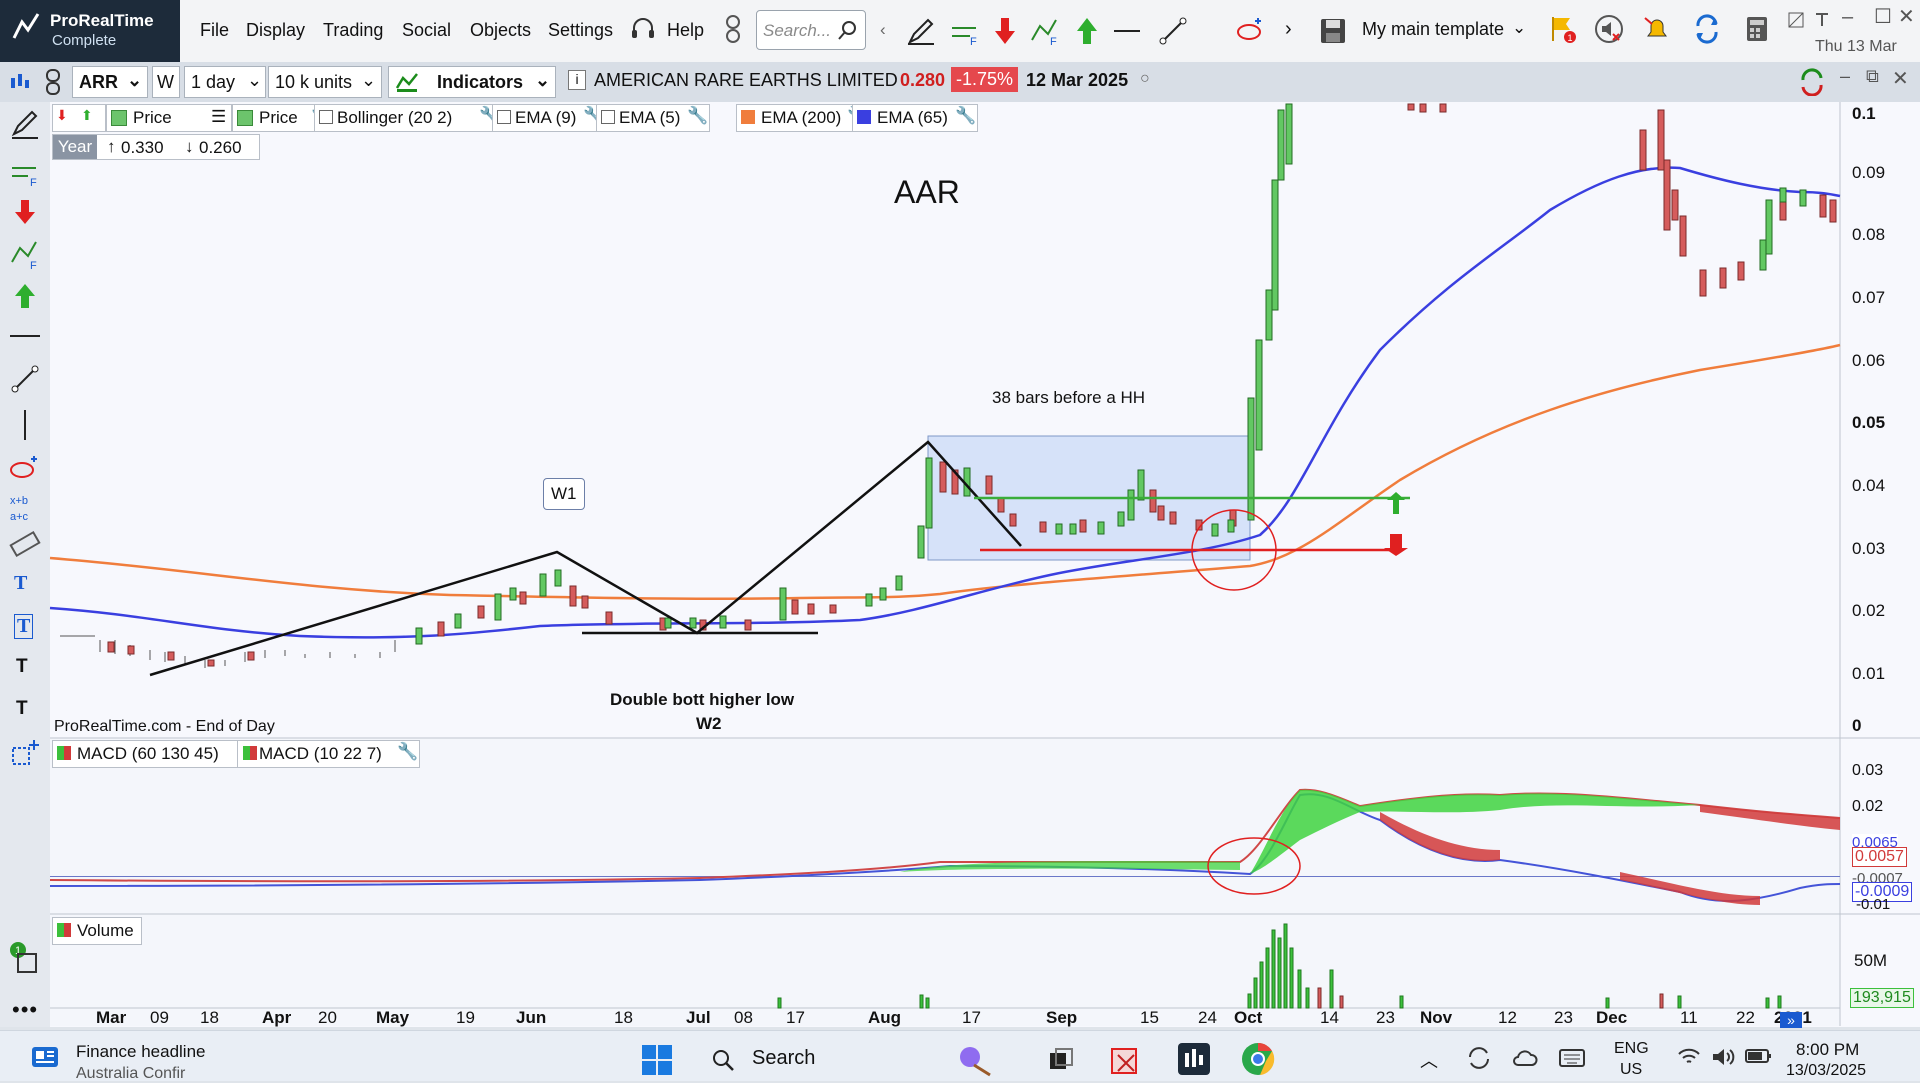 Image resolution: width=1920 pixels, height=1083 pixels. What do you see at coordinates (320, 753) in the screenshot?
I see `macd-label-2: MACD (10 22 7)` at bounding box center [320, 753].